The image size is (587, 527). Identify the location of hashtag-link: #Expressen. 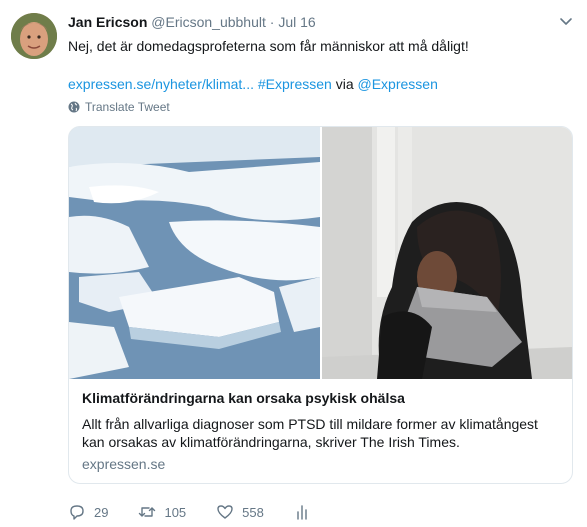
(295, 84).